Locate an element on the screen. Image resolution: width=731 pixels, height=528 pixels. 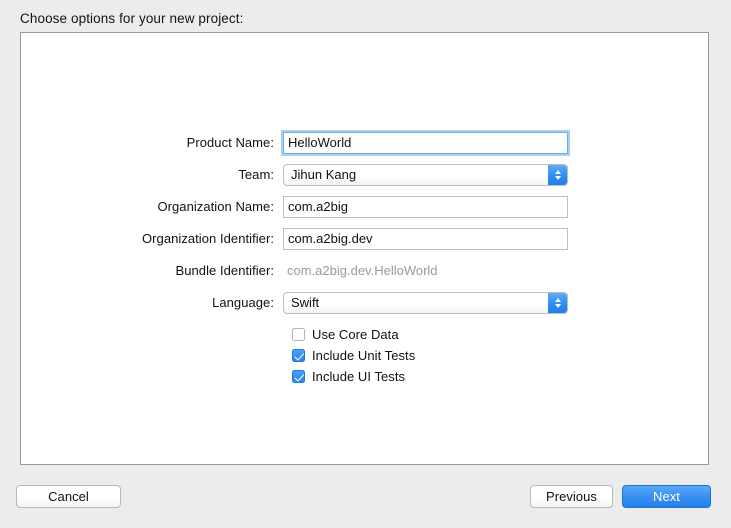
language-control: Swift is located at coordinates (425, 302).